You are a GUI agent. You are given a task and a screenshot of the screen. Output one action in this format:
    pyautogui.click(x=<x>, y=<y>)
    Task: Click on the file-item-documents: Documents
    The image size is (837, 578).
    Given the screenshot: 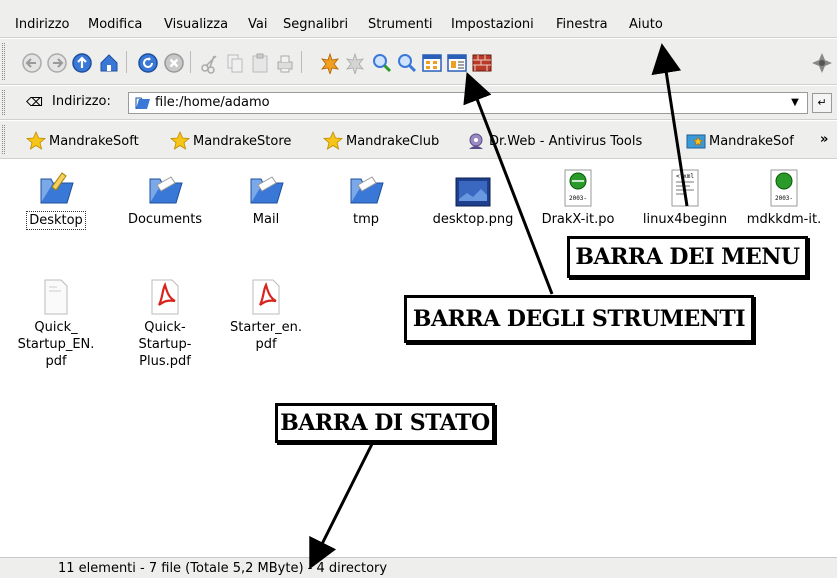 What is the action you would take?
    pyautogui.click(x=165, y=197)
    